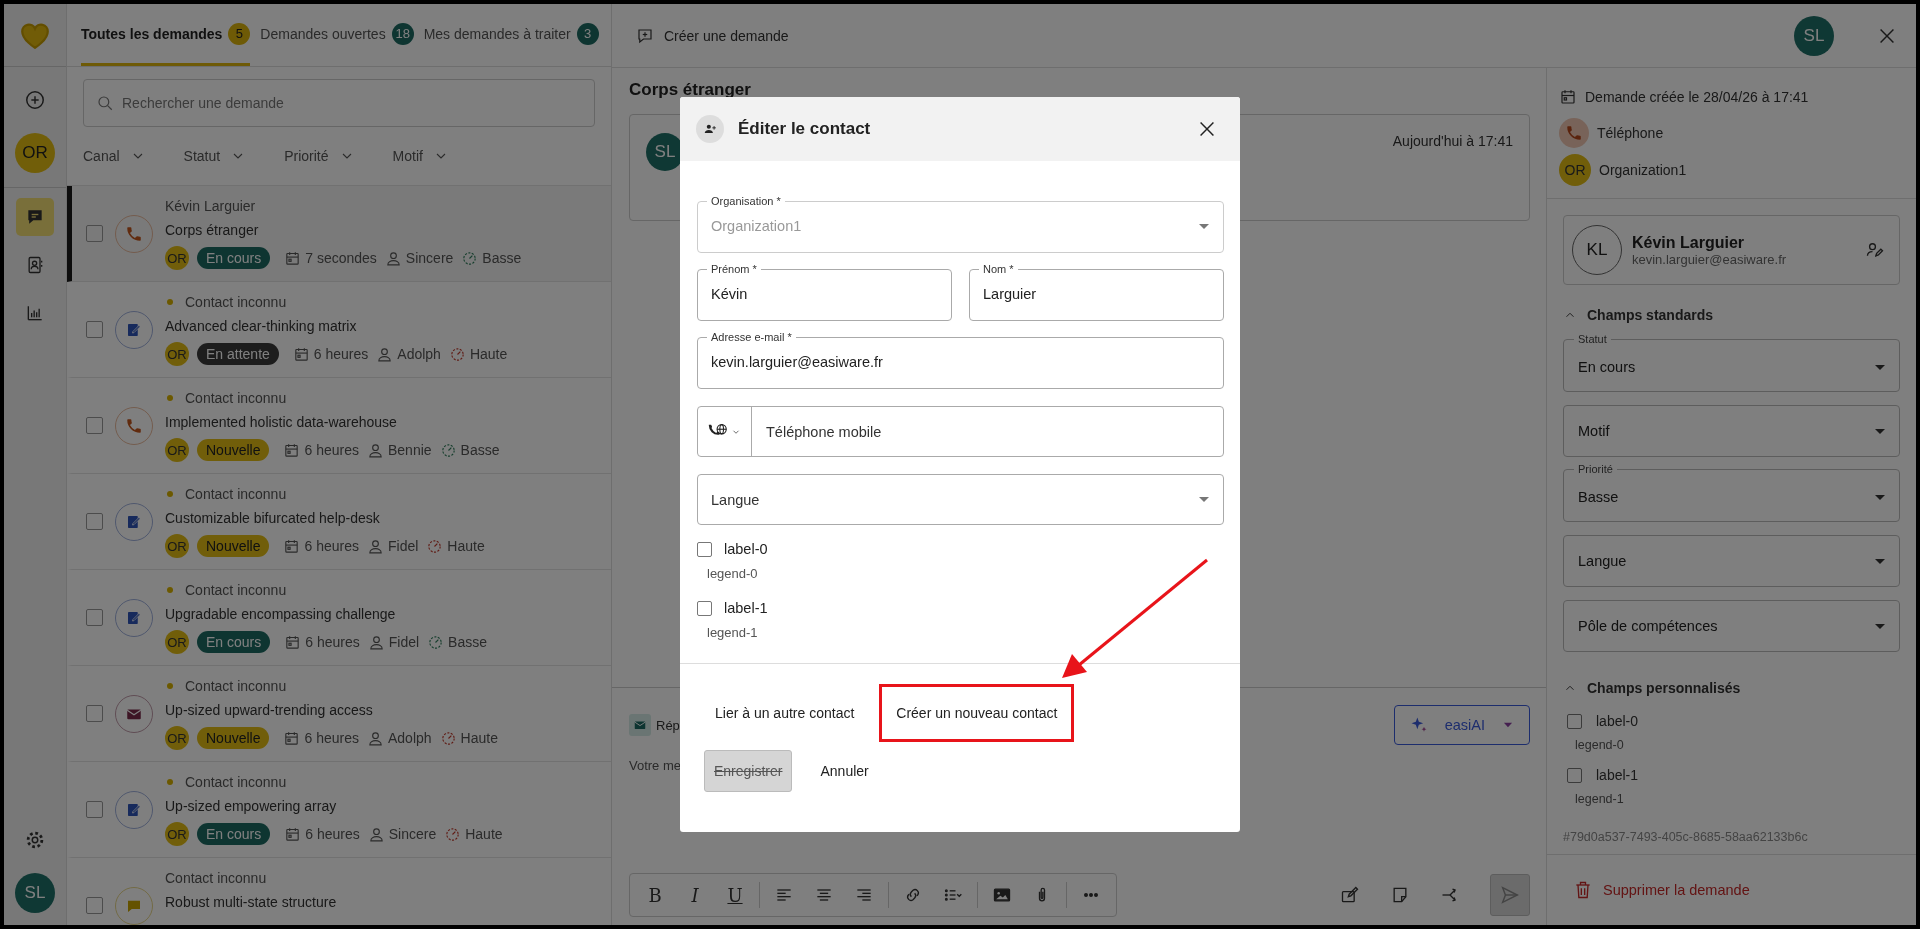 The width and height of the screenshot is (1920, 929). I want to click on select-field: Priorité Basse, so click(1731, 492).